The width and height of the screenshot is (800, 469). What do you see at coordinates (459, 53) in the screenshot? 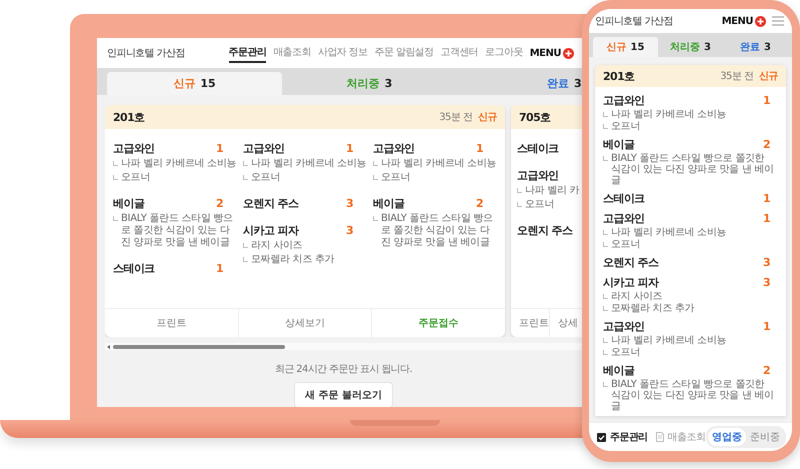
I see `nav-link: 고객센터` at bounding box center [459, 53].